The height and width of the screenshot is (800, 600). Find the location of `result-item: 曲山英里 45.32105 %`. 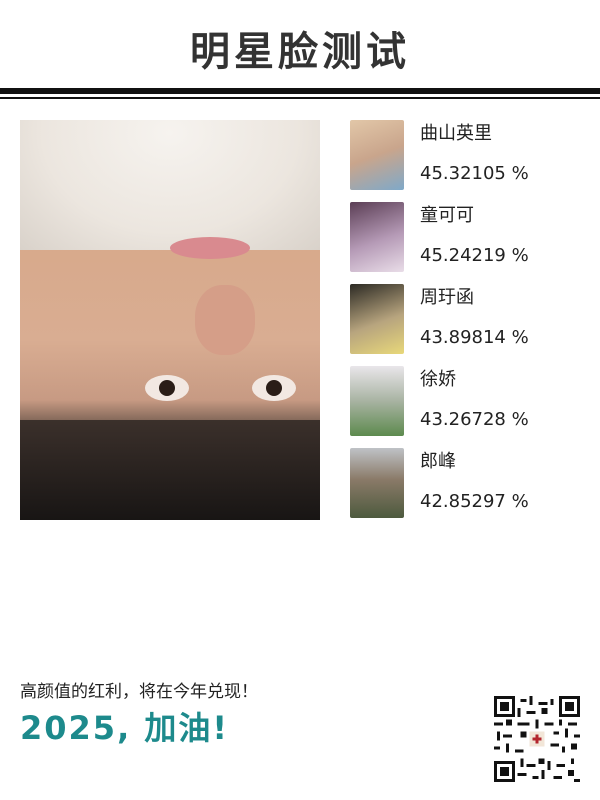

result-item: 曲山英里 45.32105 % is located at coordinates (465, 161).